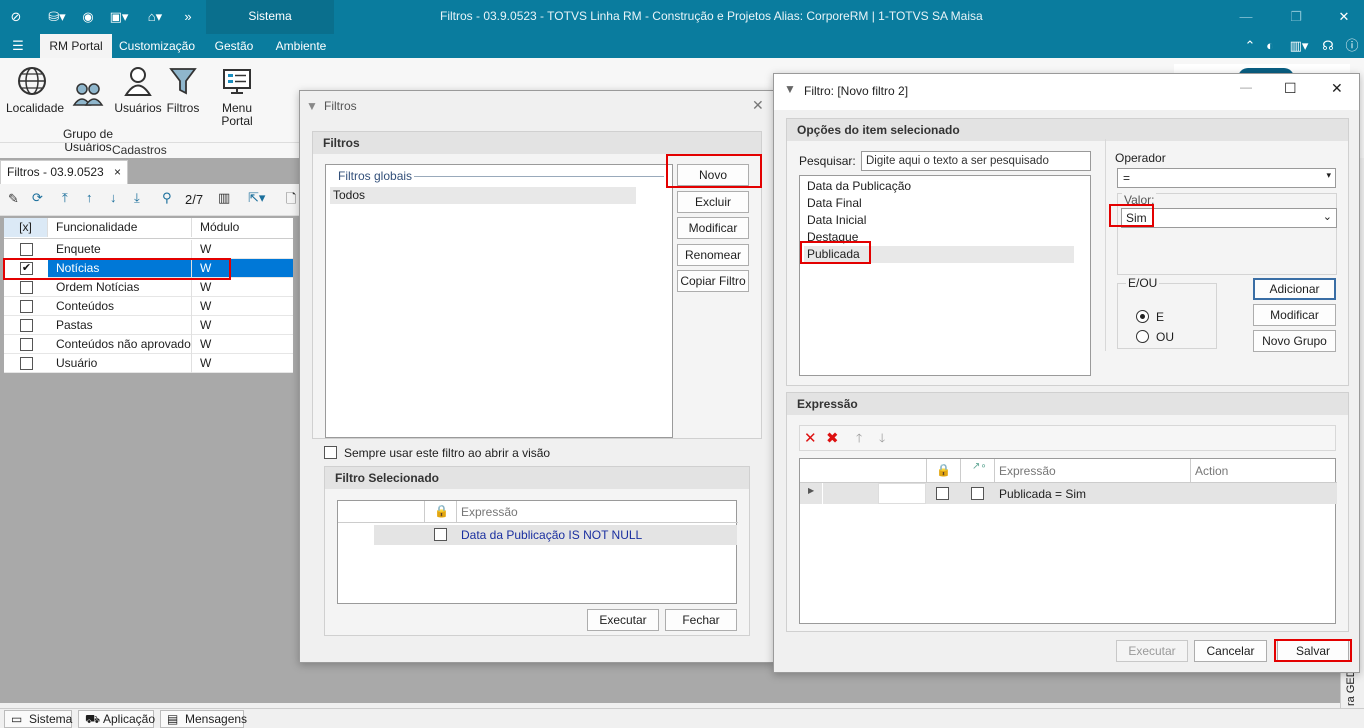 The image size is (1364, 728). Describe the element at coordinates (119, 17) in the screenshot. I see `screen-icon: ▣▾` at that location.